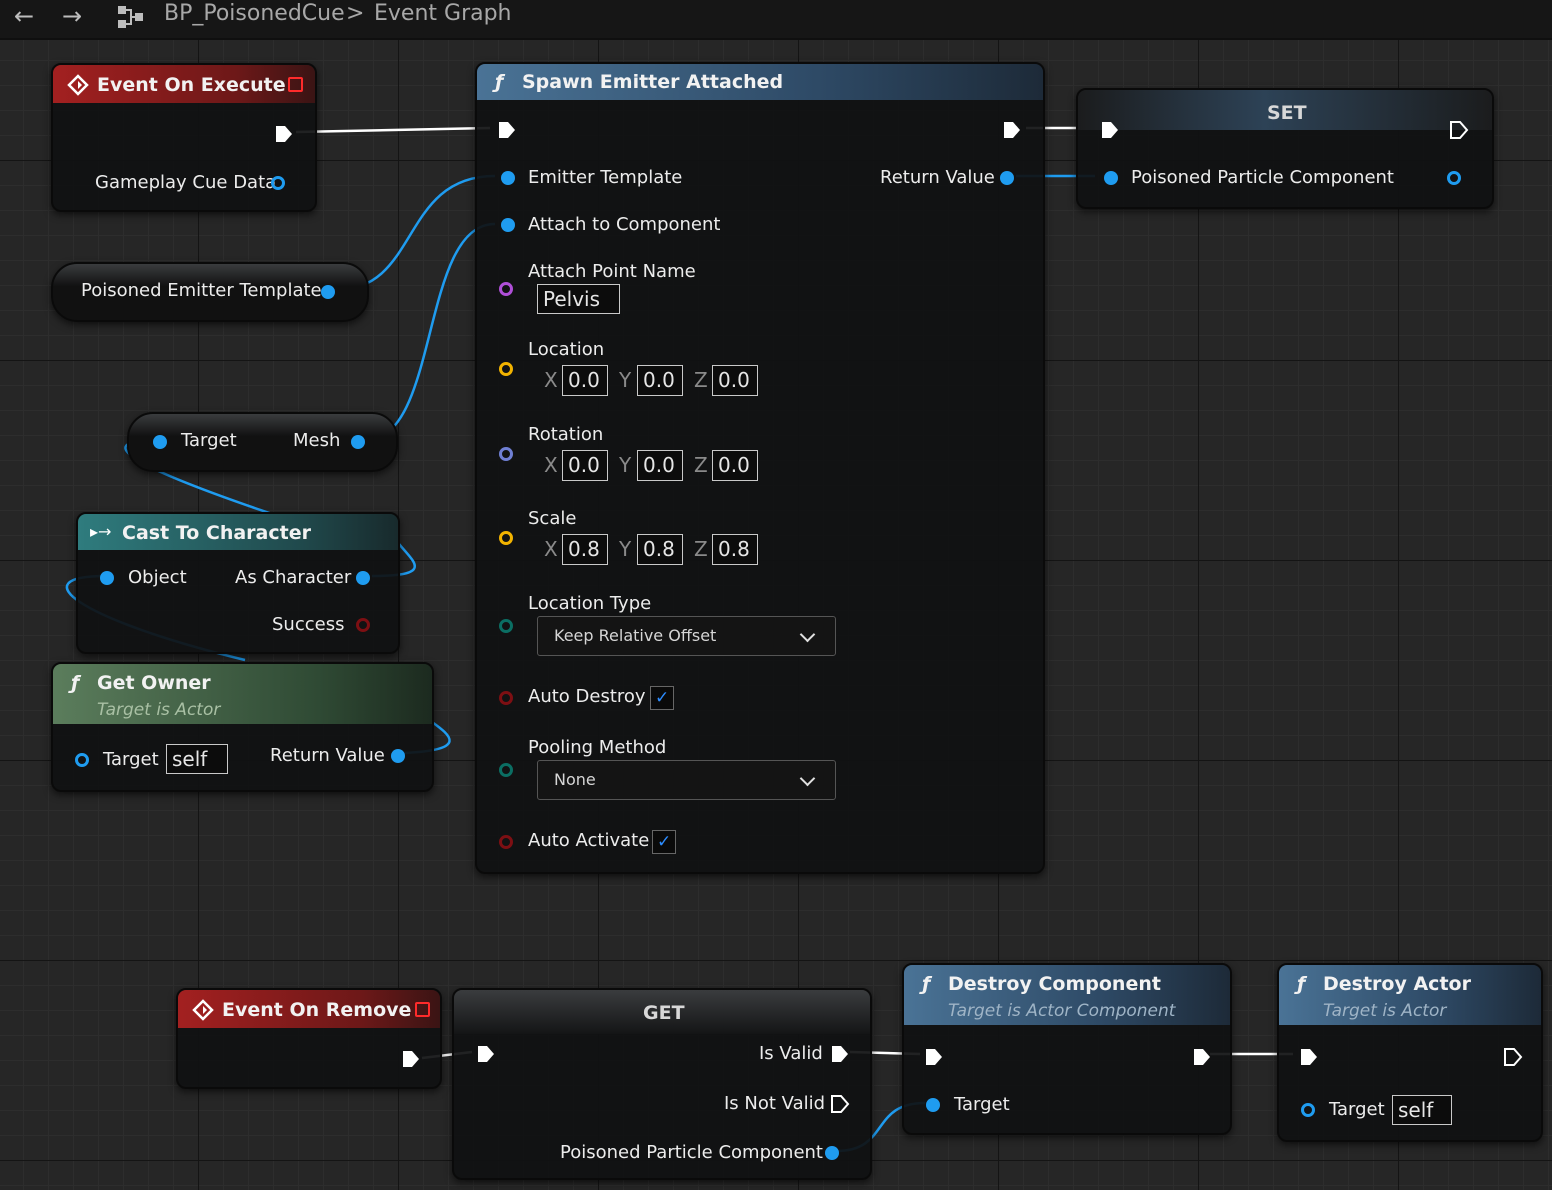 Image resolution: width=1552 pixels, height=1190 pixels. Describe the element at coordinates (506, 770) in the screenshot. I see `pooling-method-pin` at that location.